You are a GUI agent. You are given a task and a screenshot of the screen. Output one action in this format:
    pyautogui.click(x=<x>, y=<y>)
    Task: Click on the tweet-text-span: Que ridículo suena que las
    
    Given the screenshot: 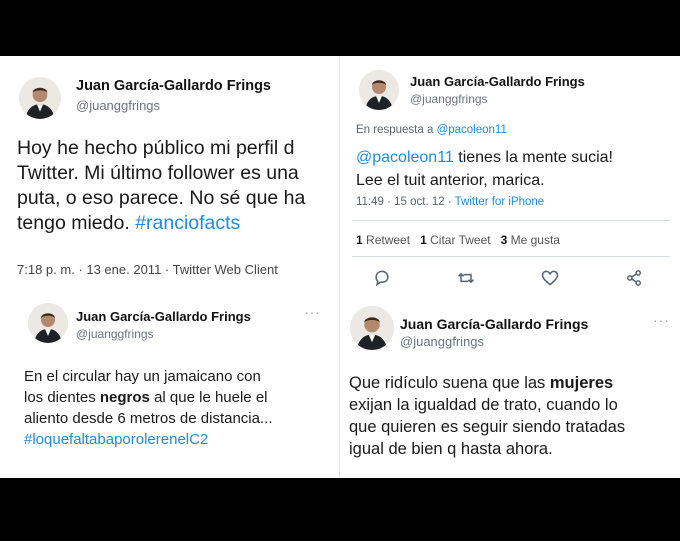 What is the action you would take?
    pyautogui.click(x=449, y=383)
    